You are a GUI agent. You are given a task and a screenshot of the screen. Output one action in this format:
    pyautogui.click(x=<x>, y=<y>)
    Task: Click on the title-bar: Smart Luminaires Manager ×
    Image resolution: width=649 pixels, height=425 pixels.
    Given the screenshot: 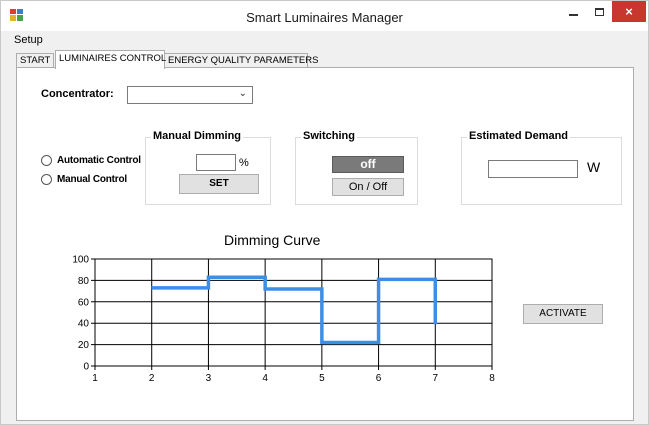 What is the action you would take?
    pyautogui.click(x=324, y=16)
    